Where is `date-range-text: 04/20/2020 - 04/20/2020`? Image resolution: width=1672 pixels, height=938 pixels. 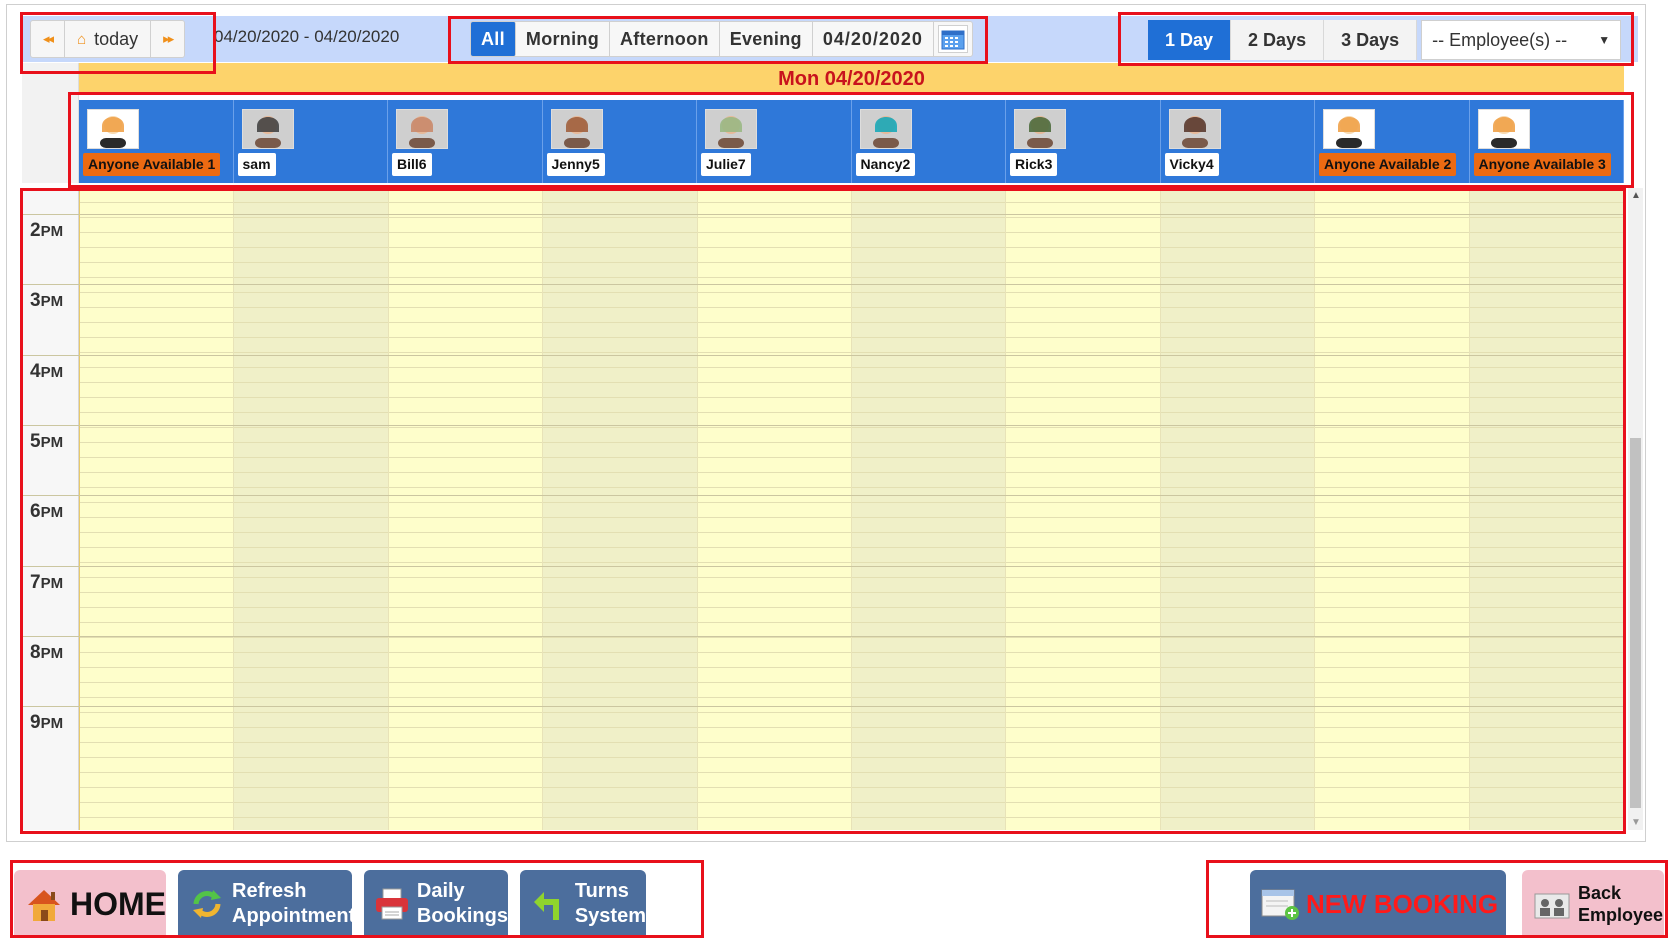
date-range-text: 04/20/2020 - 04/20/2020 is located at coordinates (307, 36).